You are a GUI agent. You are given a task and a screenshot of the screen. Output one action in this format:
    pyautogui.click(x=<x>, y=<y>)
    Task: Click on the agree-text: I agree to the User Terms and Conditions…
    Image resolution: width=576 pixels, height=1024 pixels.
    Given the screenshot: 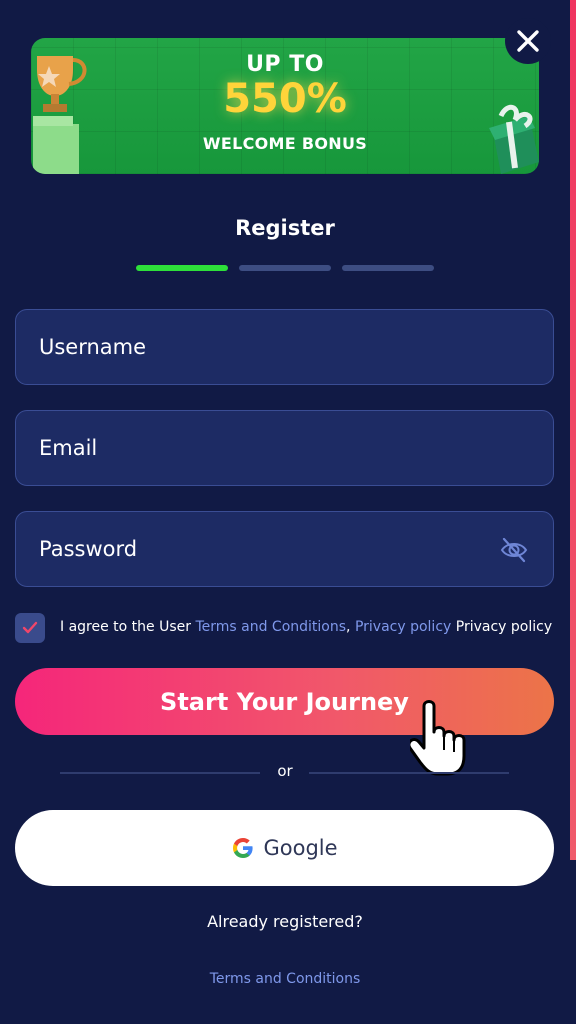 What is the action you would take?
    pyautogui.click(x=306, y=627)
    